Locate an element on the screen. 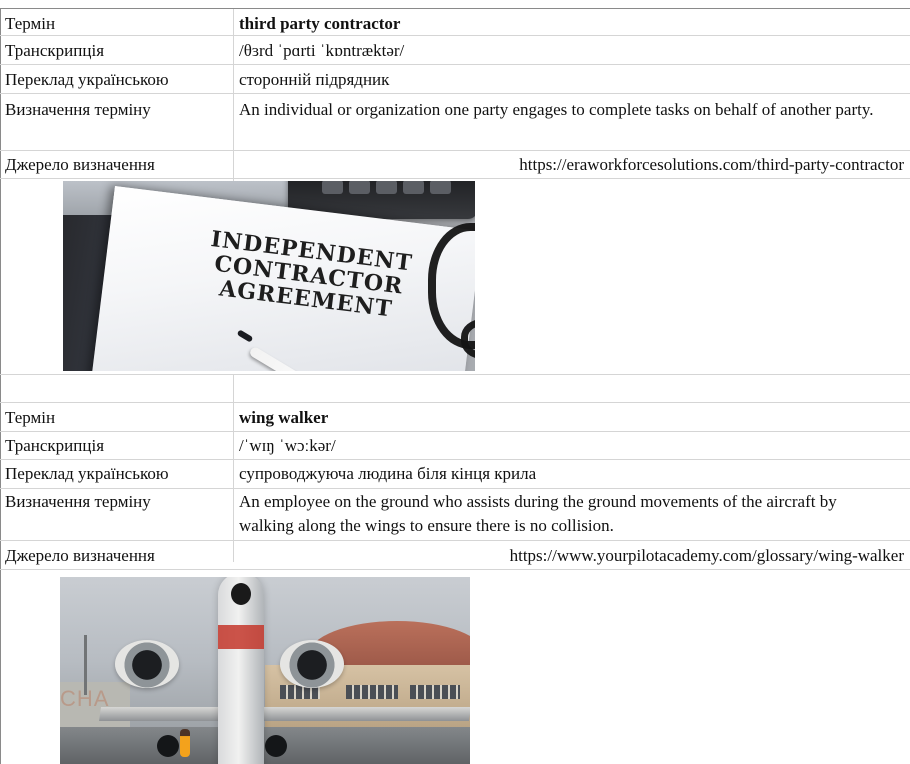 The image size is (910, 764). entry2-source-label: Джерело визначення is located at coordinates (118, 555).